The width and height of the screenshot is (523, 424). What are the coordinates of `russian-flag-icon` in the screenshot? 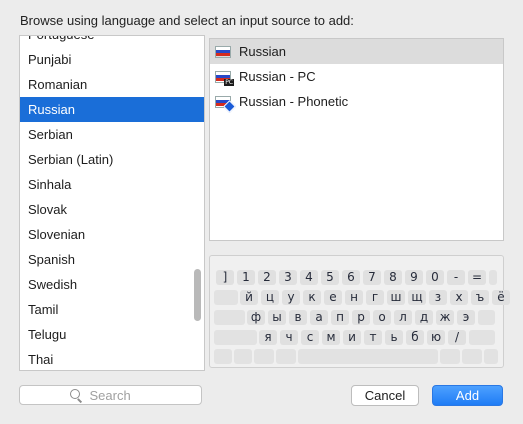 It's located at (223, 51).